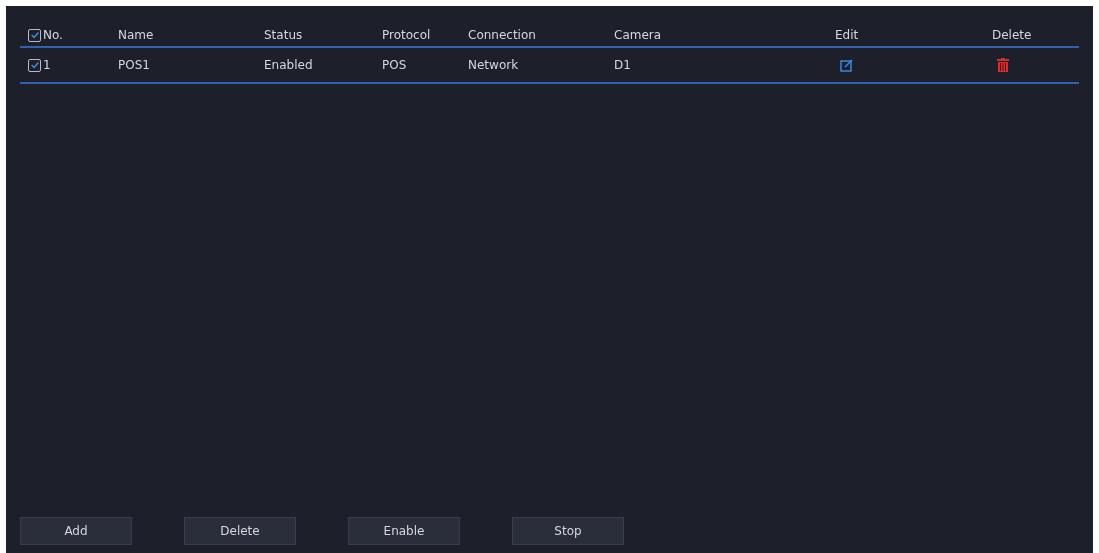  I want to click on column-header: Connection, so click(502, 35).